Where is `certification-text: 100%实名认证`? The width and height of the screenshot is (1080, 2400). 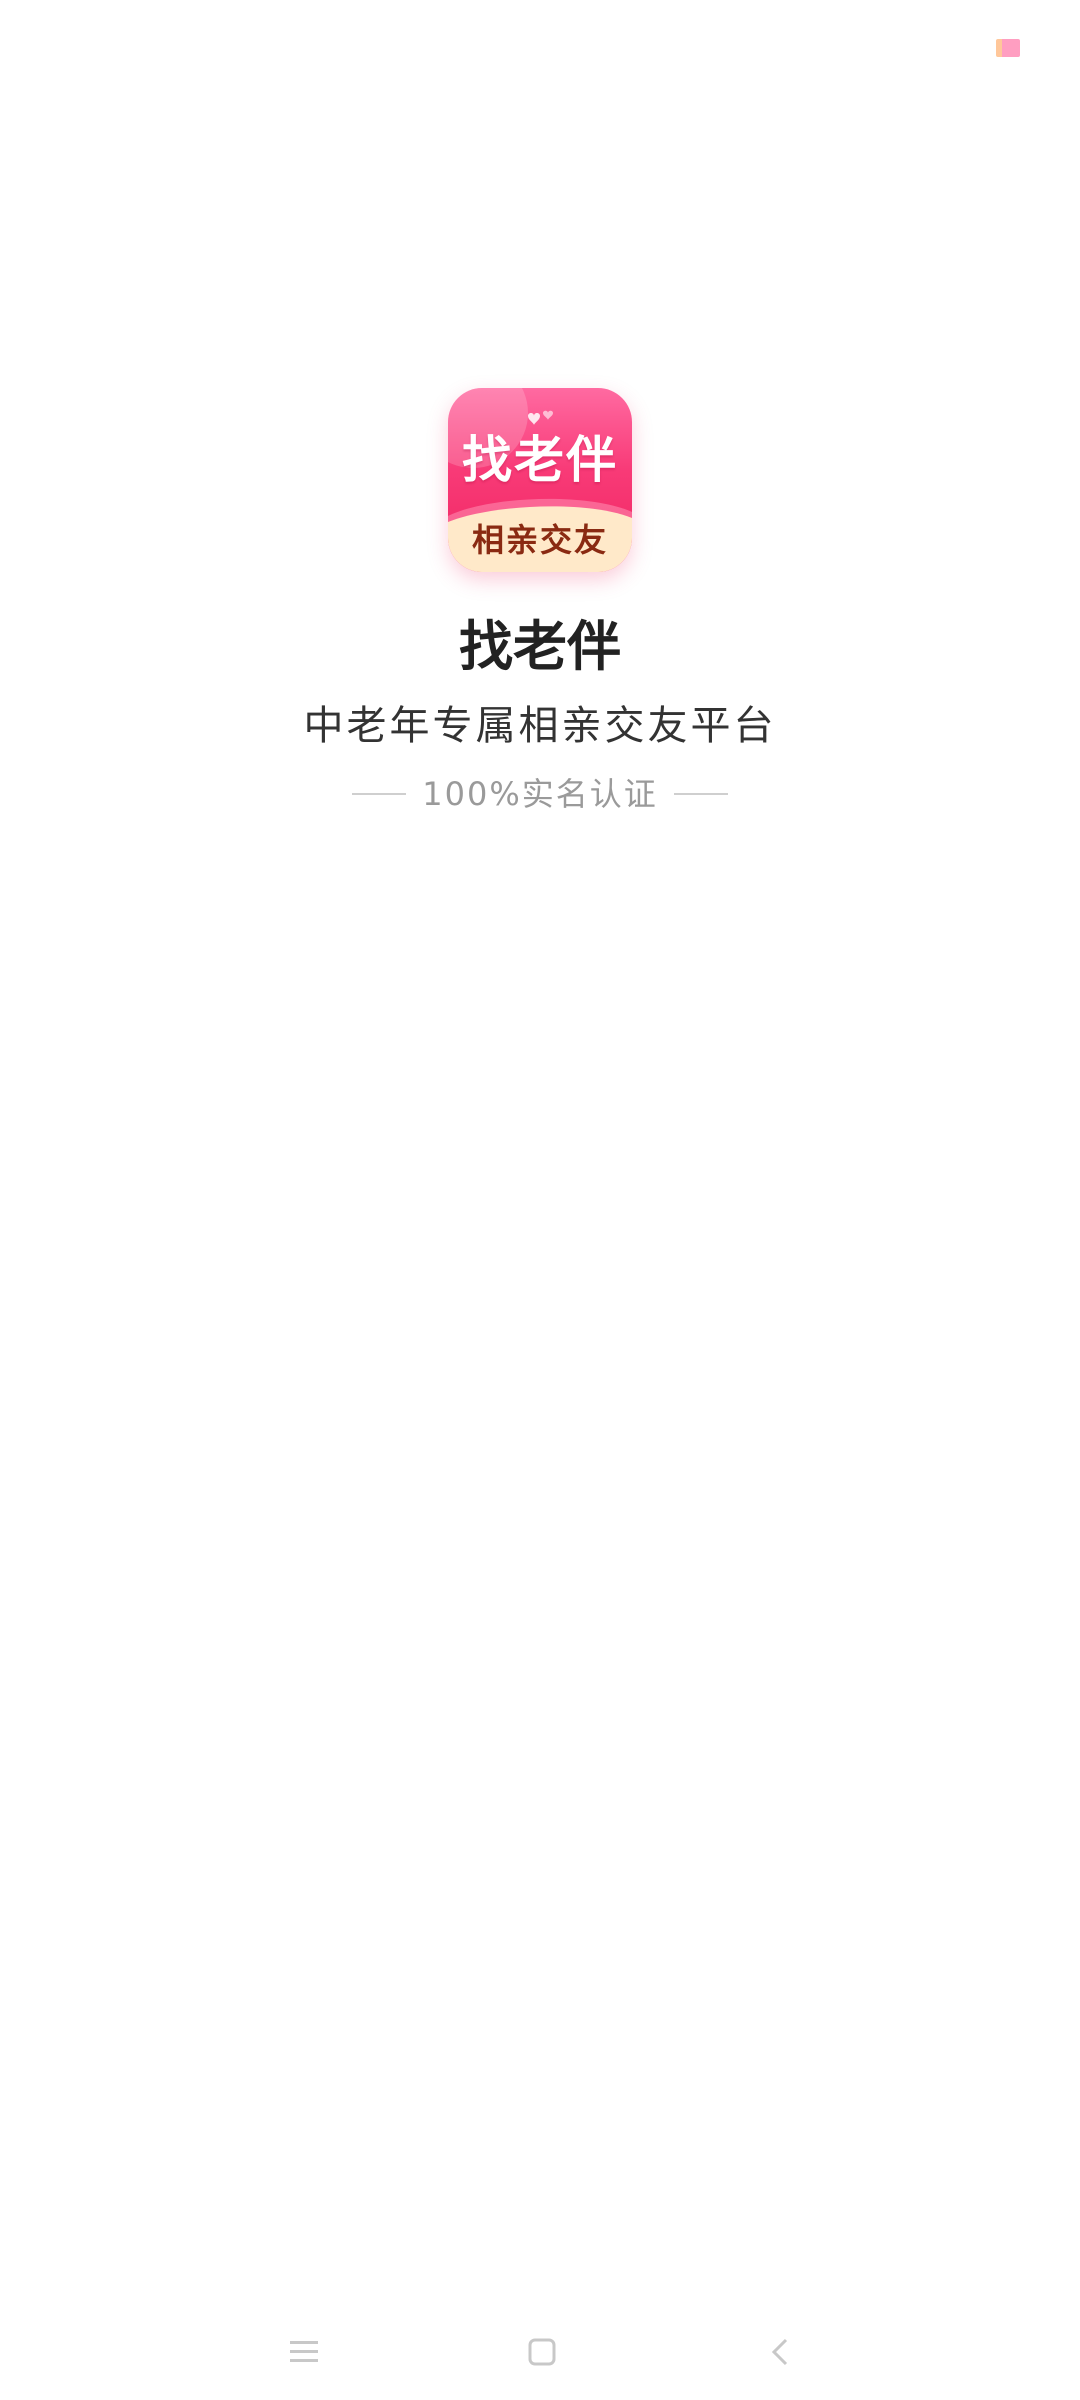 certification-text: 100%实名认证 is located at coordinates (540, 794).